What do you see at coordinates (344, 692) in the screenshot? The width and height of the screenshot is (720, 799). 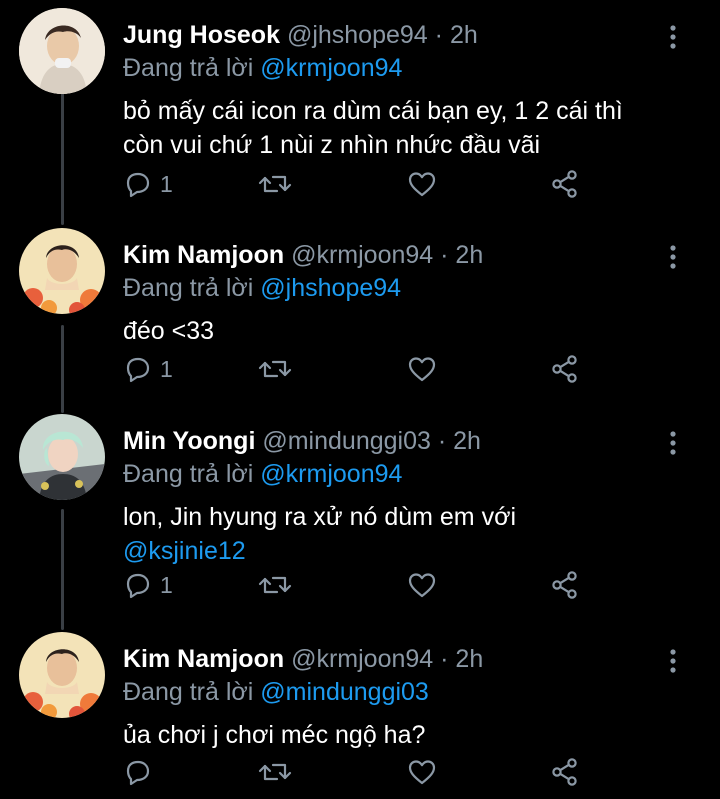 I see `replying-to-mention: @mindunggi03` at bounding box center [344, 692].